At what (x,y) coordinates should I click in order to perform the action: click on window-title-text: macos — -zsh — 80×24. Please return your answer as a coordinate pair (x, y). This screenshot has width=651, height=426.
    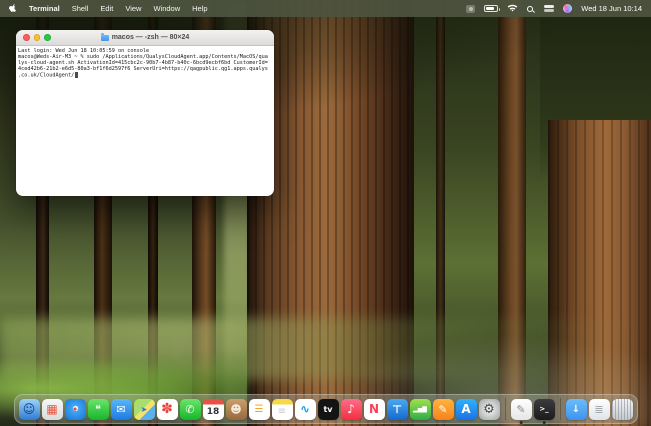
    Looking at the image, I should click on (150, 37).